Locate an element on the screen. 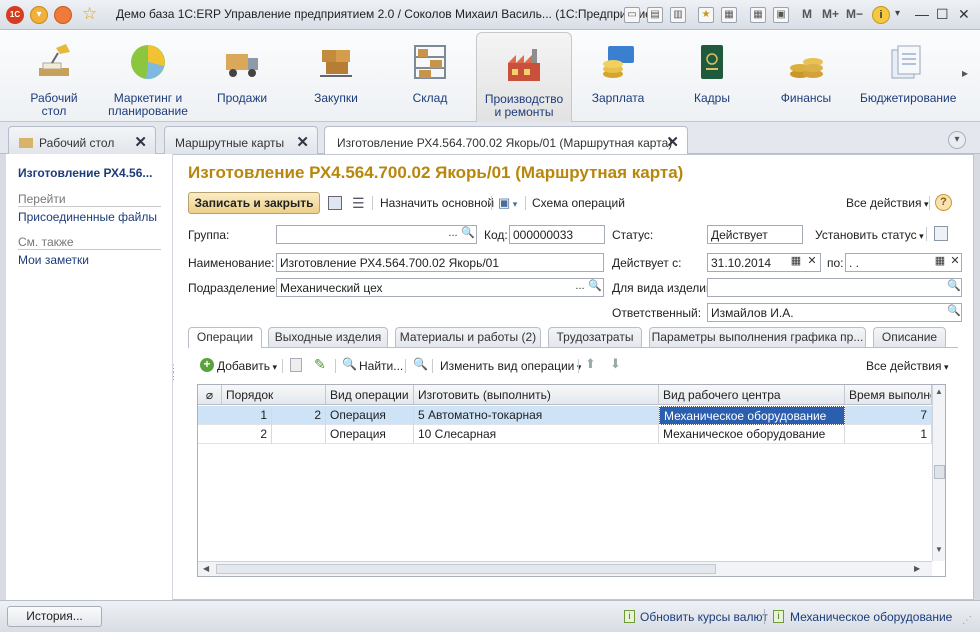 This screenshot has height=632, width=980. grid-all-actions-menu: Все действия is located at coordinates (907, 366).